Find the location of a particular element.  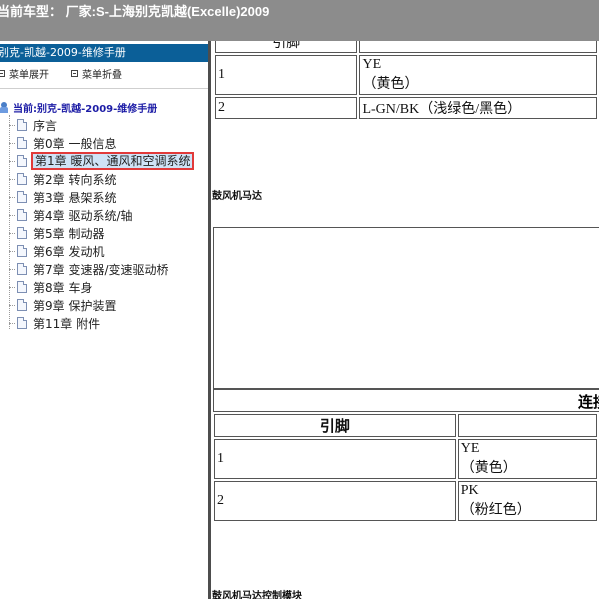

table-header-row: 引脚 is located at coordinates (405, 425).